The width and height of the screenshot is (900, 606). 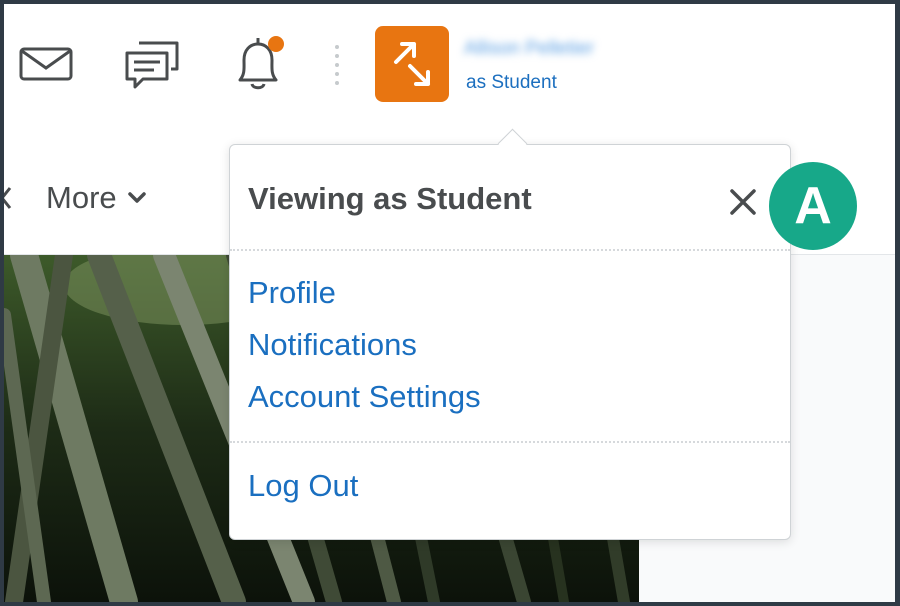 I want to click on menu-item-log-out: Log Out, so click(x=303, y=486).